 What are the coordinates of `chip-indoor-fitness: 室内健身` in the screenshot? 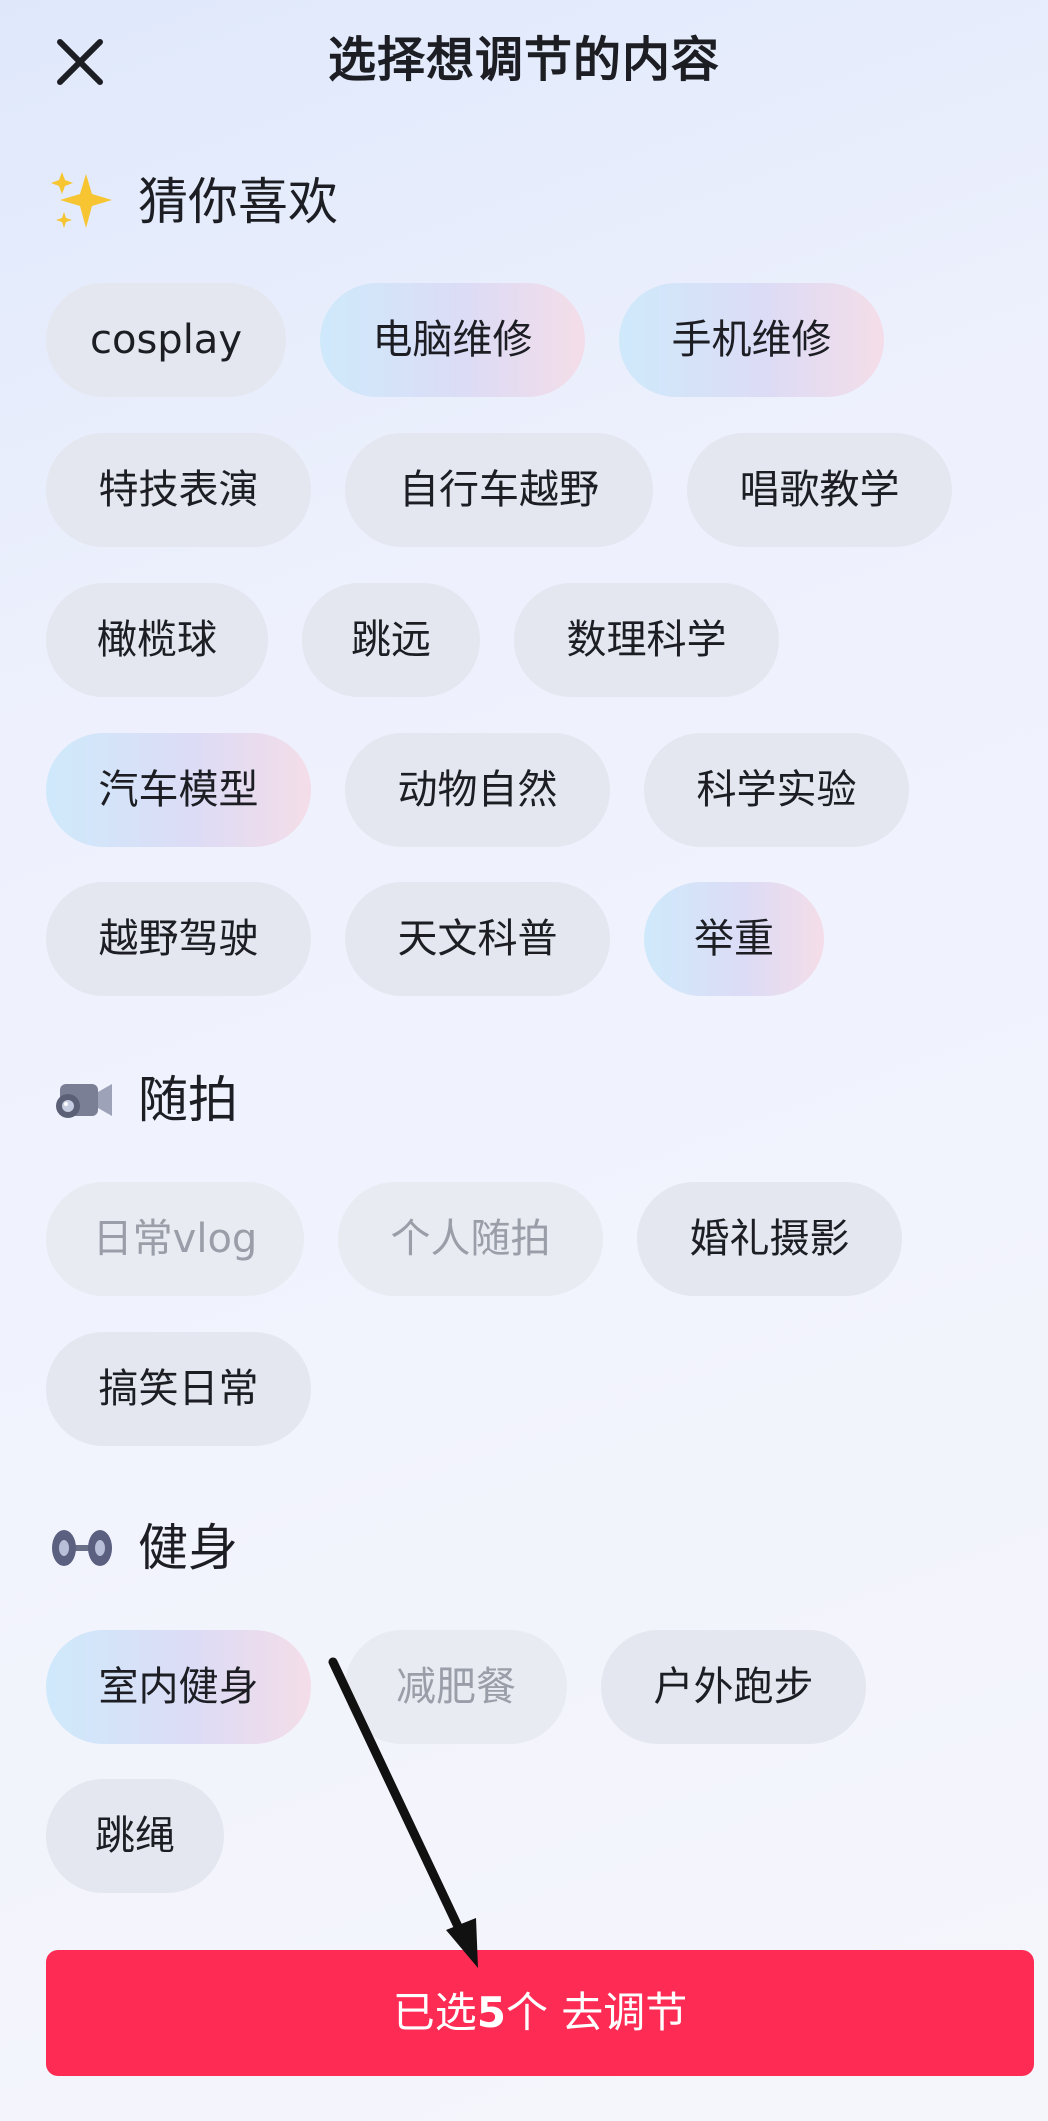 It's located at (178, 1687).